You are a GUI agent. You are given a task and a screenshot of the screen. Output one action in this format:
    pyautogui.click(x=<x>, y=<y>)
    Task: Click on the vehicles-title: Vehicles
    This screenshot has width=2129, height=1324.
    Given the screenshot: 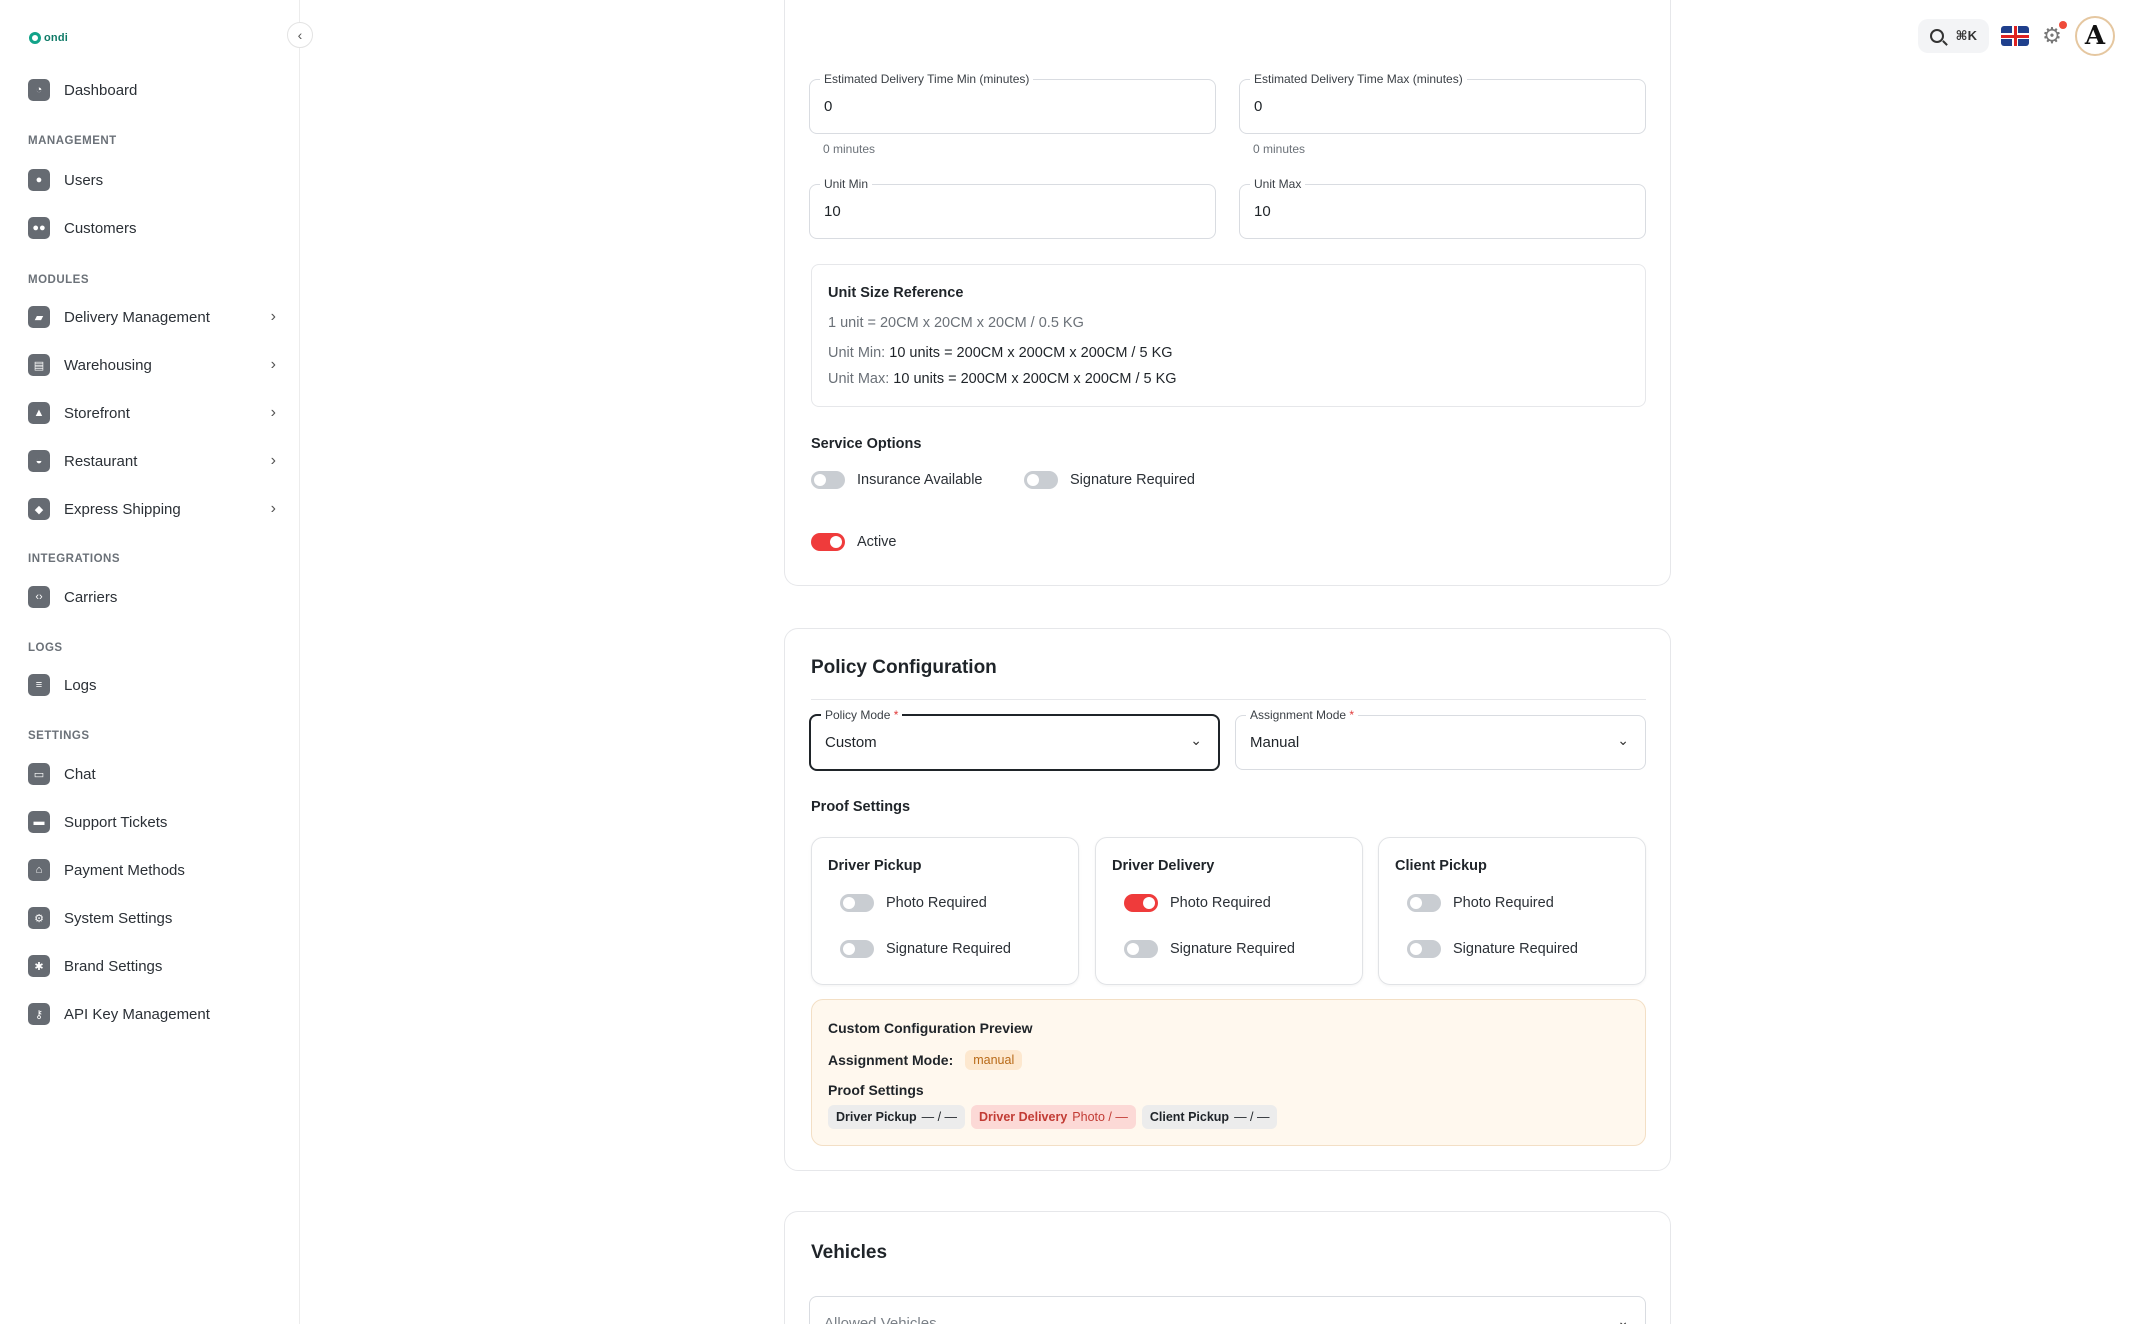 What is the action you would take?
    pyautogui.click(x=849, y=1252)
    